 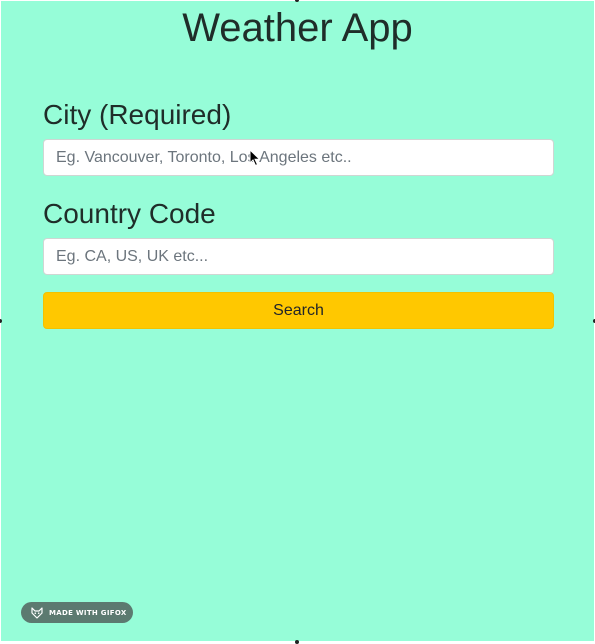 I want to click on resize-handle-bottom, so click(x=297, y=642).